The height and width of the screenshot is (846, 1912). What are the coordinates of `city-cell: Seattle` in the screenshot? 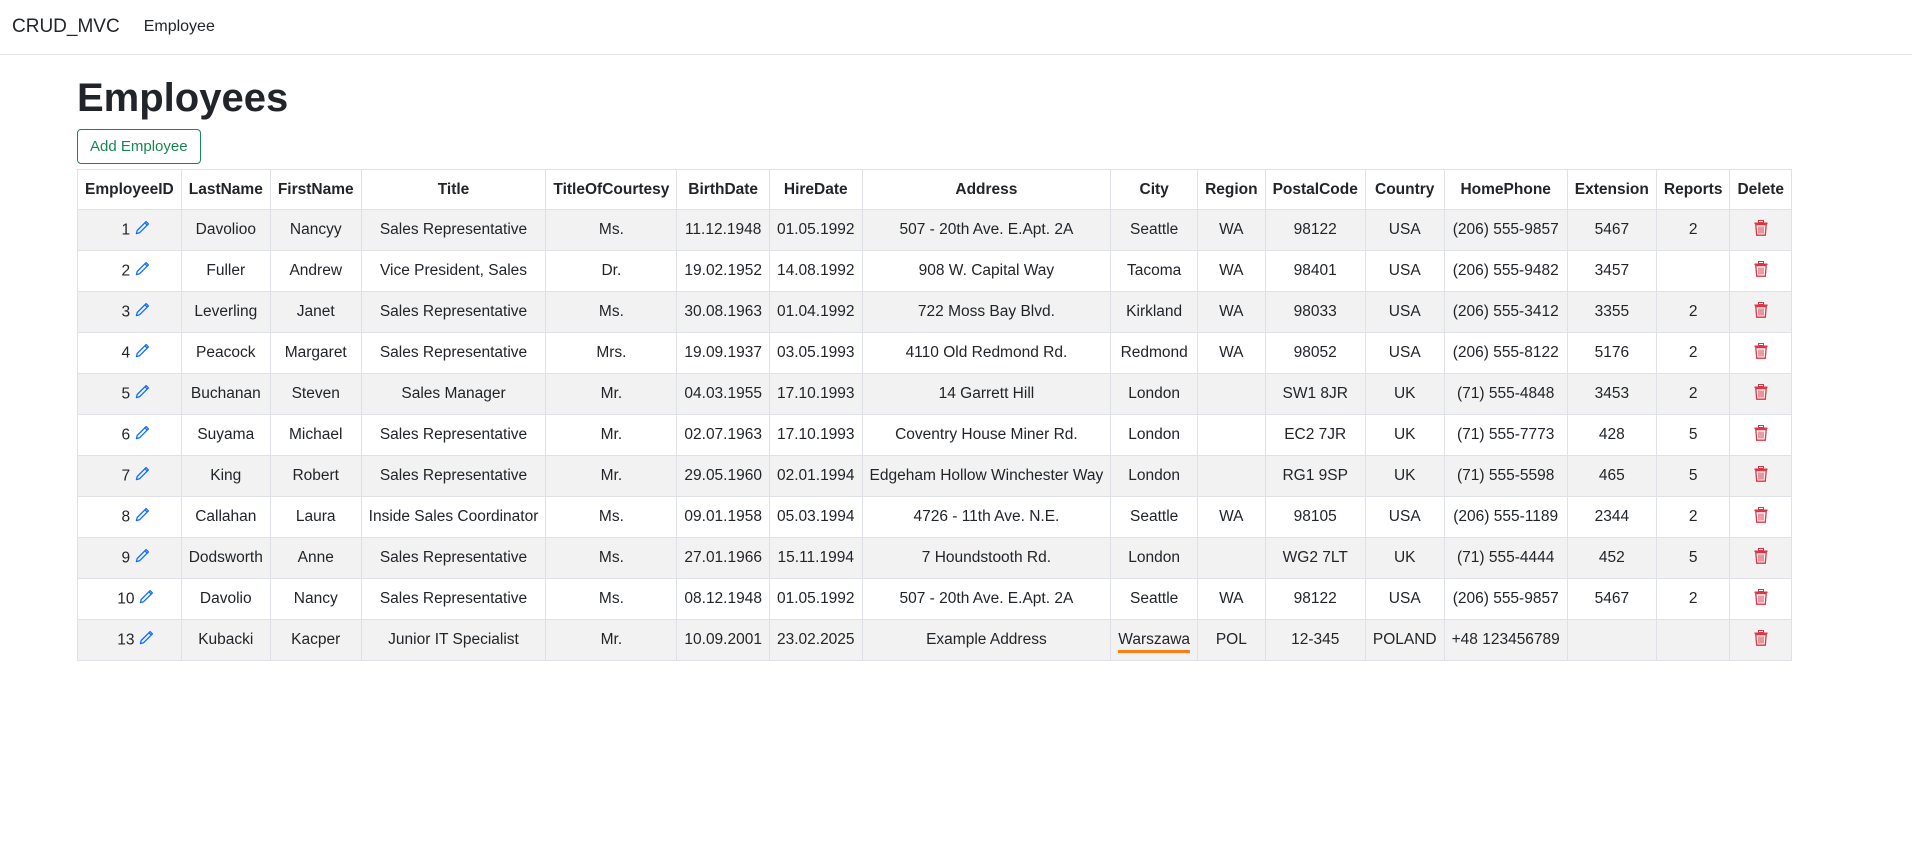 It's located at (1154, 230).